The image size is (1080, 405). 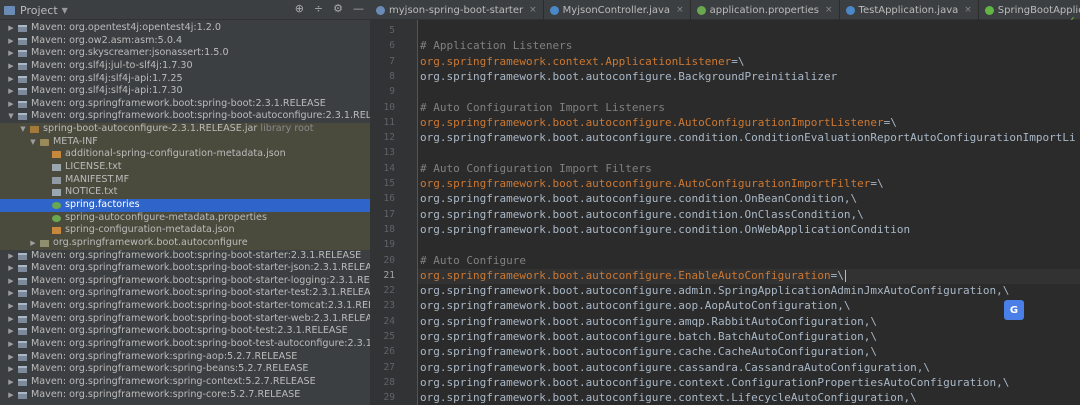 I want to click on minimize-icon: —, so click(x=358, y=8).